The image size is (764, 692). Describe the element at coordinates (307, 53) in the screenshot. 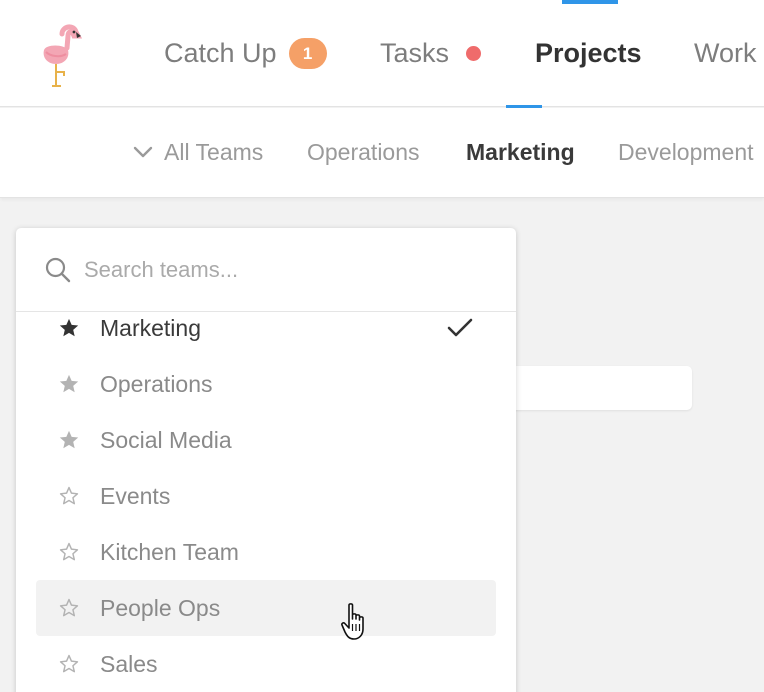

I see `catch-up-count-badge: 1` at that location.